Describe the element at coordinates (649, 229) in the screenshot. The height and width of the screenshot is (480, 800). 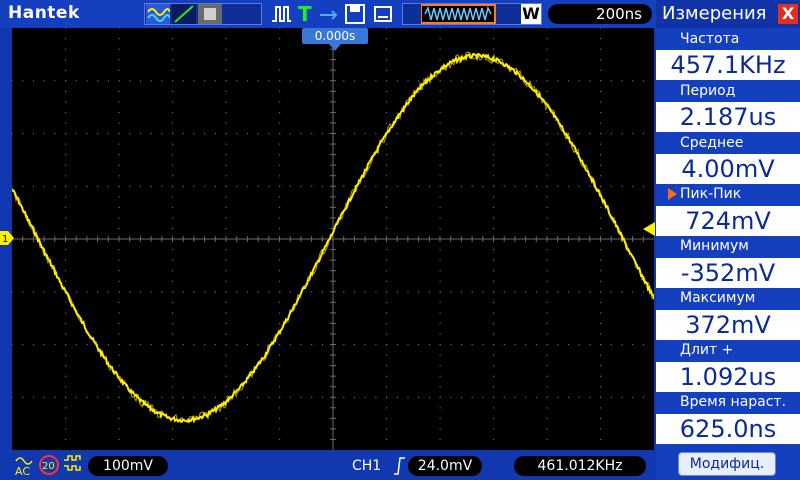
I see `trigger-level-marker` at that location.